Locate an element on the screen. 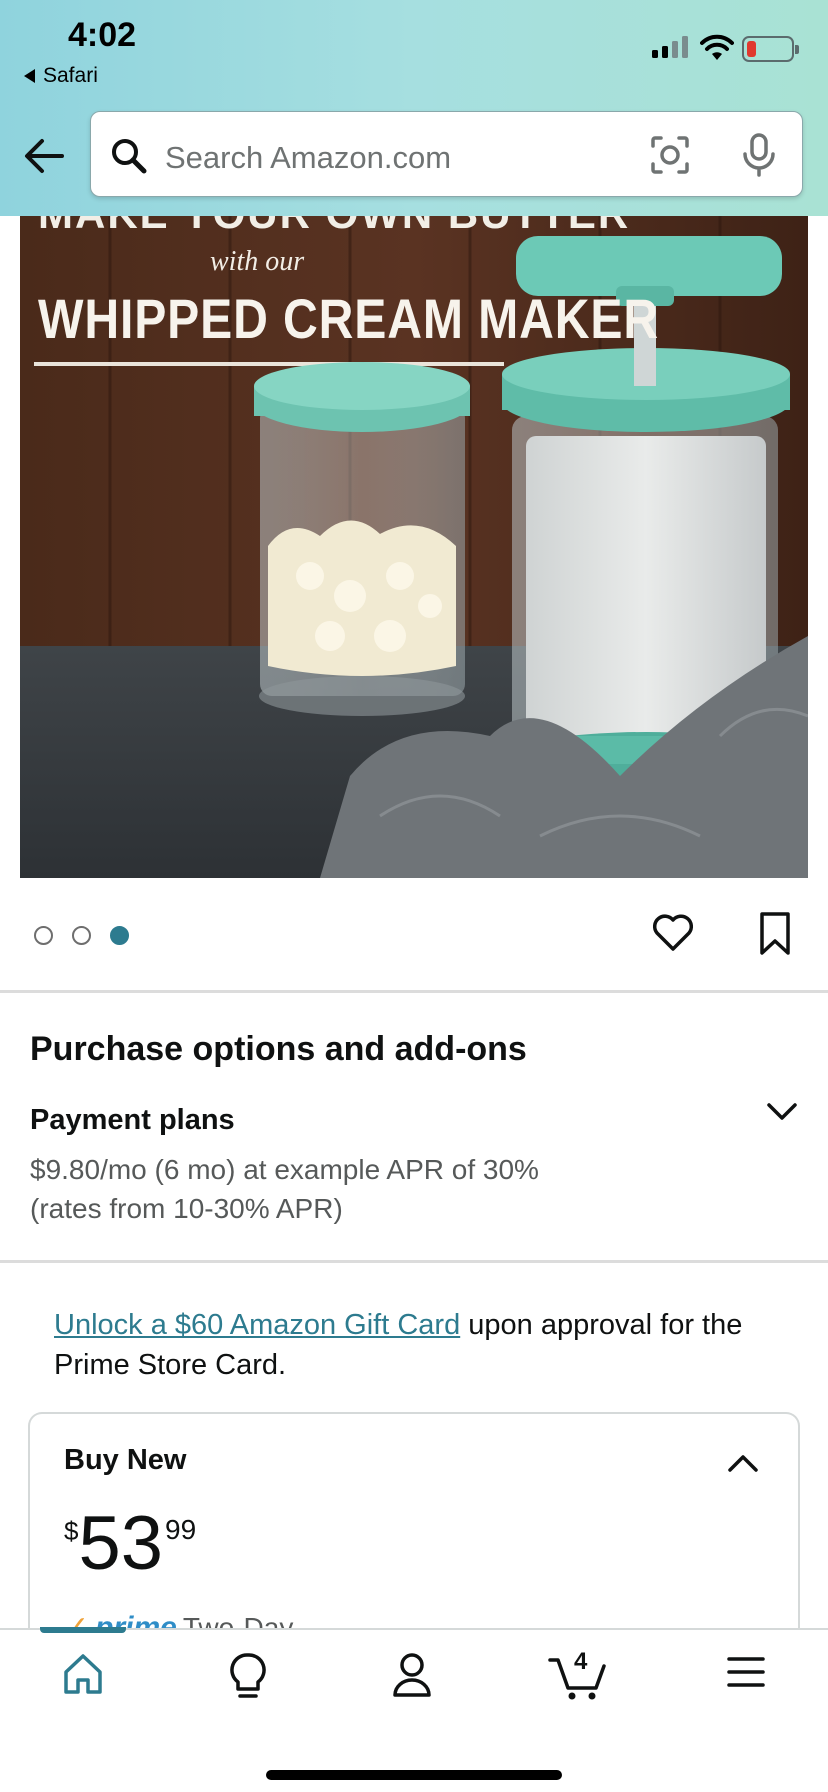  price: $ 53 99 is located at coordinates (130, 1544).